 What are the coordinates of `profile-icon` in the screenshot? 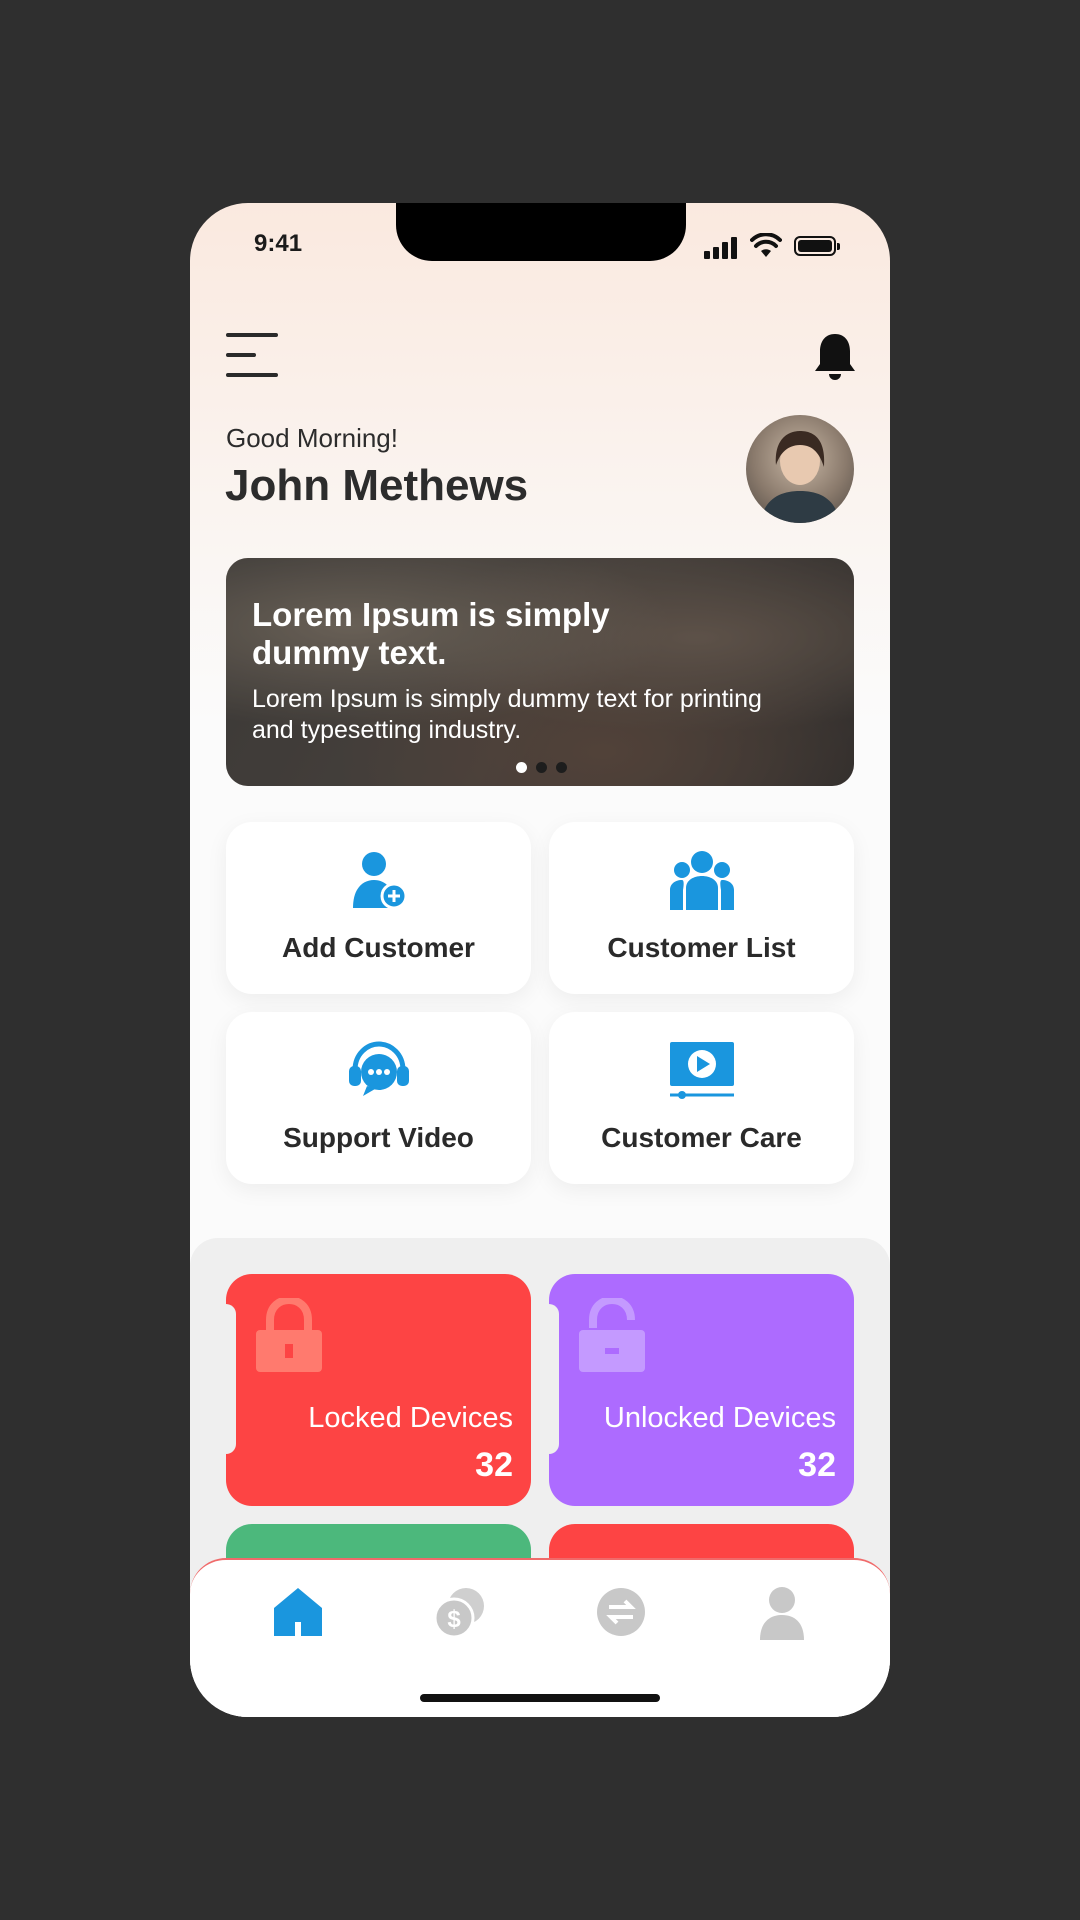 It's located at (782, 1612).